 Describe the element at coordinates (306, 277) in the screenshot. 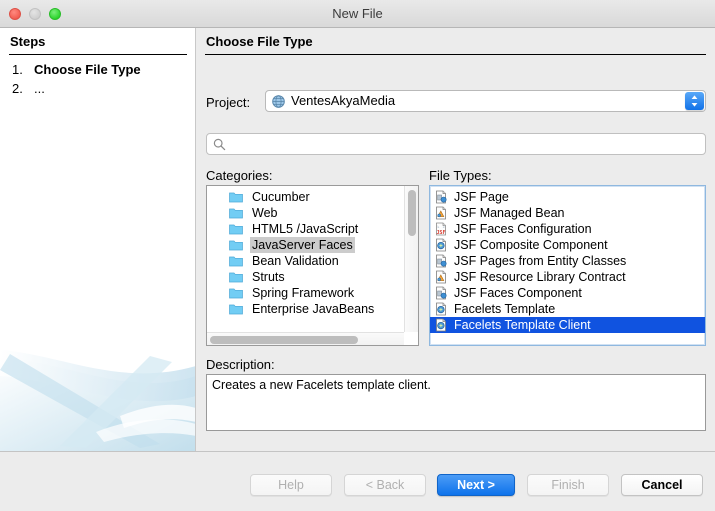

I see `category-item: Struts` at that location.